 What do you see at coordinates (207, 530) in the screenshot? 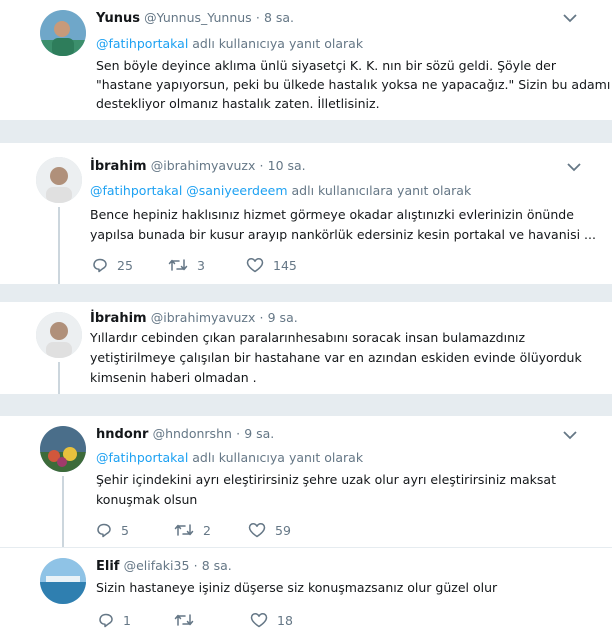
I see `retweet-count: 2` at bounding box center [207, 530].